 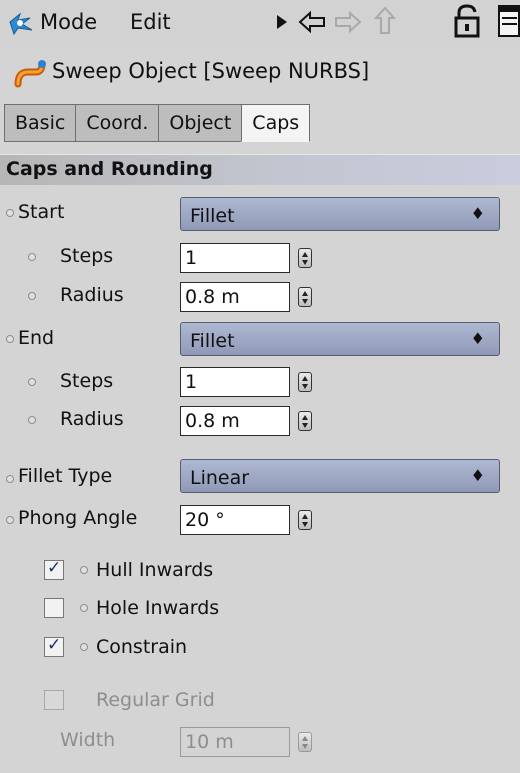 What do you see at coordinates (340, 214) in the screenshot?
I see `start-dropdown: Fillet ♦` at bounding box center [340, 214].